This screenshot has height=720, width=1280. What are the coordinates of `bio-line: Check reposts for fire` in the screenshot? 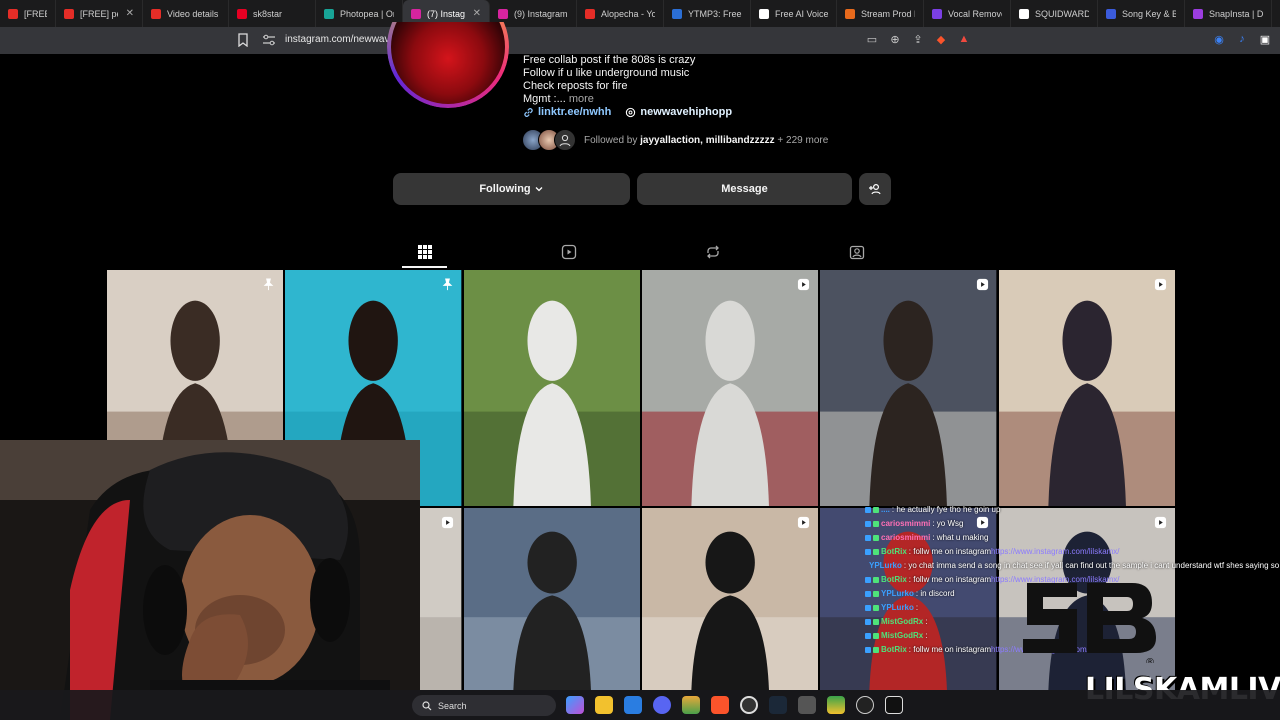 It's located at (575, 86).